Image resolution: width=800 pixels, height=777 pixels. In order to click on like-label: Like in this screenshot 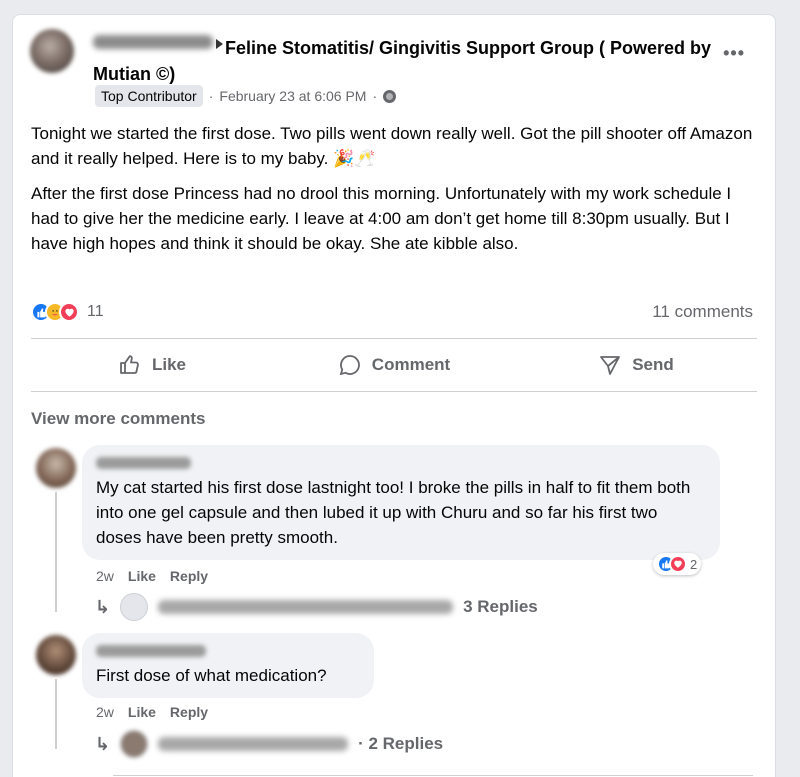, I will do `click(169, 364)`.